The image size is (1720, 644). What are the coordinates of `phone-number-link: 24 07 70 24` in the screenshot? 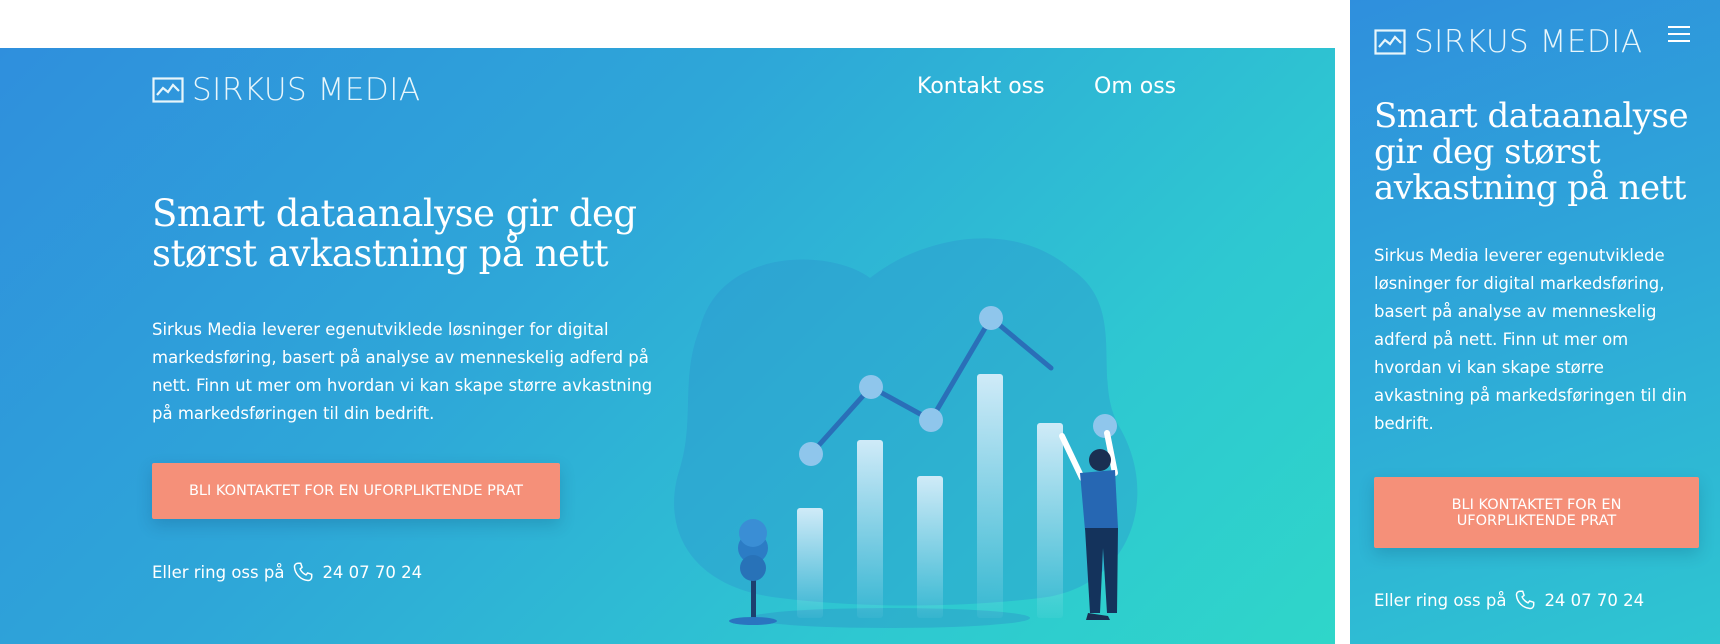 It's located at (372, 572).